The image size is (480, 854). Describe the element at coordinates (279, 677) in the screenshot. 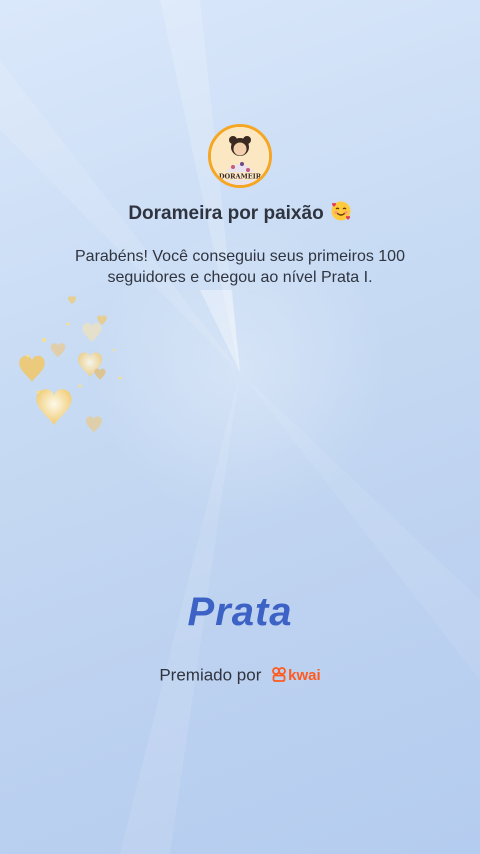

I see `kwai-logo-icon` at that location.